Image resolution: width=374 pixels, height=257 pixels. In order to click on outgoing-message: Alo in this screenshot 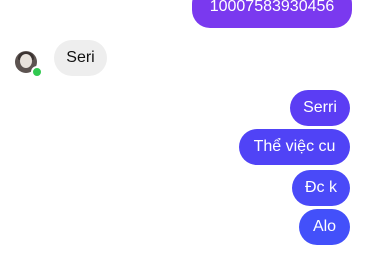, I will do `click(324, 227)`.